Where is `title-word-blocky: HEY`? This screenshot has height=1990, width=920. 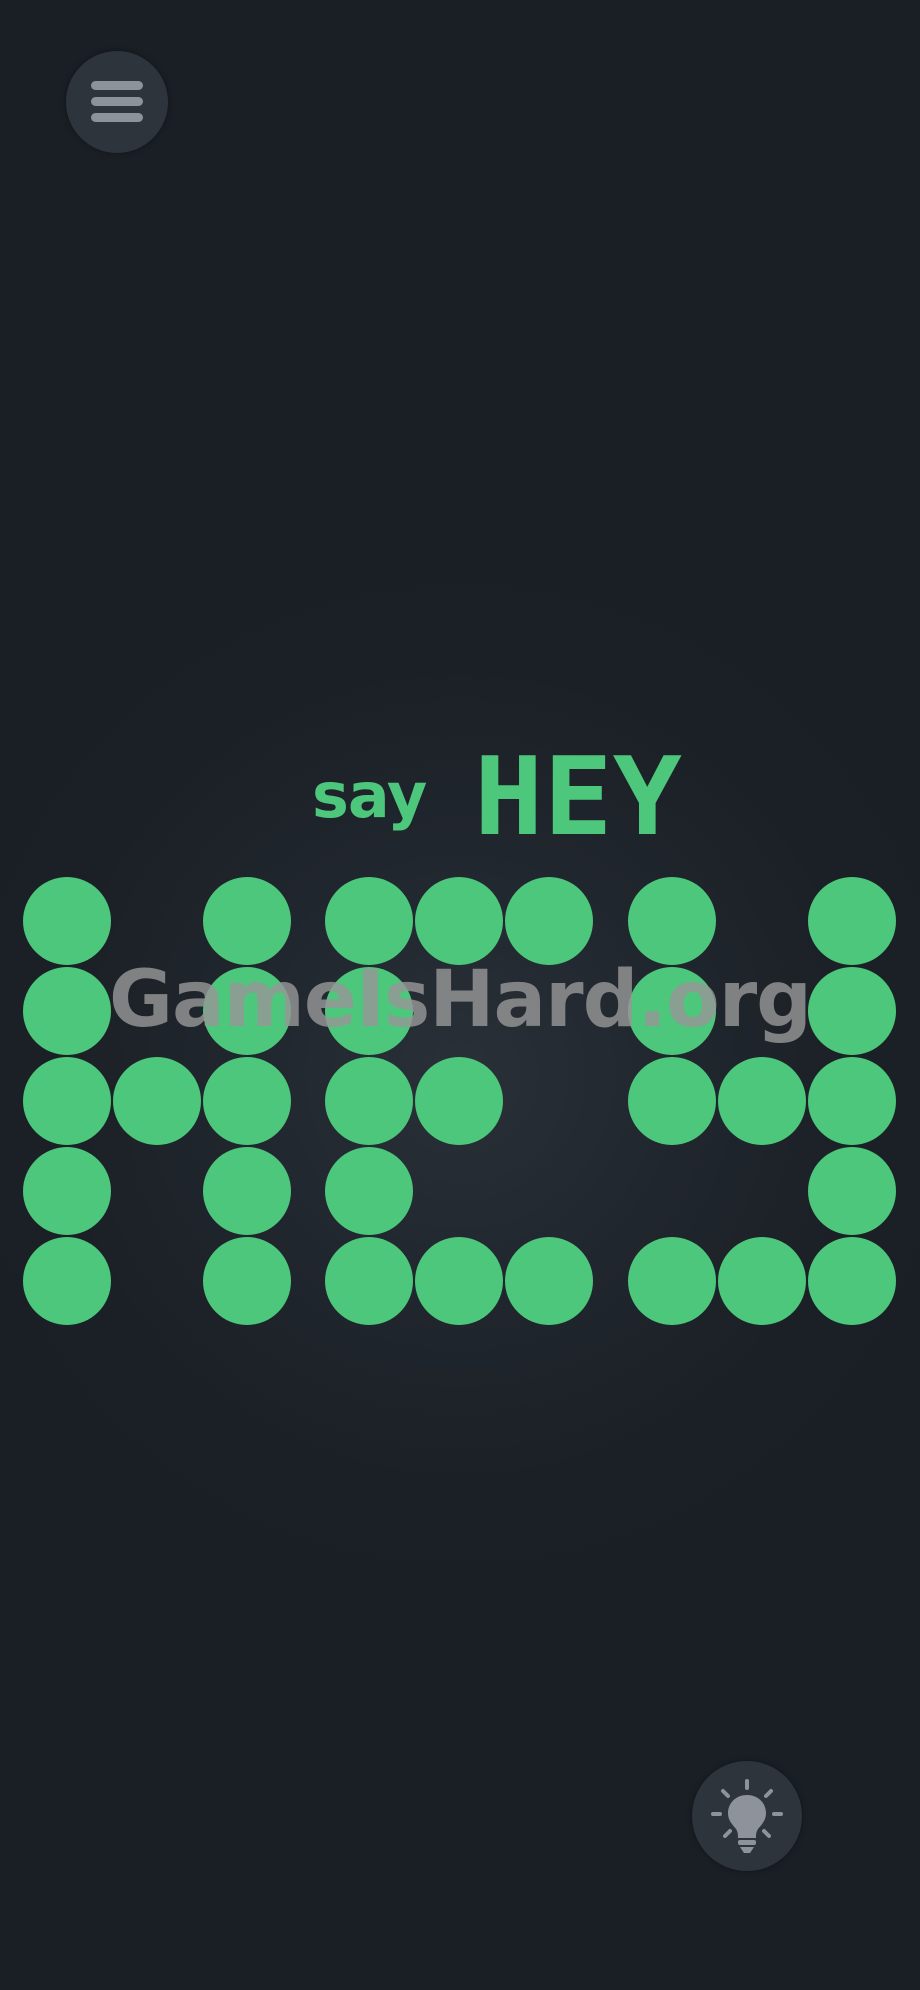 title-word-blocky: HEY is located at coordinates (578, 798).